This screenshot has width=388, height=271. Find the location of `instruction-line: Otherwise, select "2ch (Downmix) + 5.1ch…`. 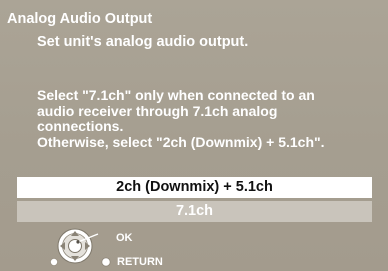

instruction-line: Otherwise, select "2ch (Downmix) + 5.1ch… is located at coordinates (181, 141).